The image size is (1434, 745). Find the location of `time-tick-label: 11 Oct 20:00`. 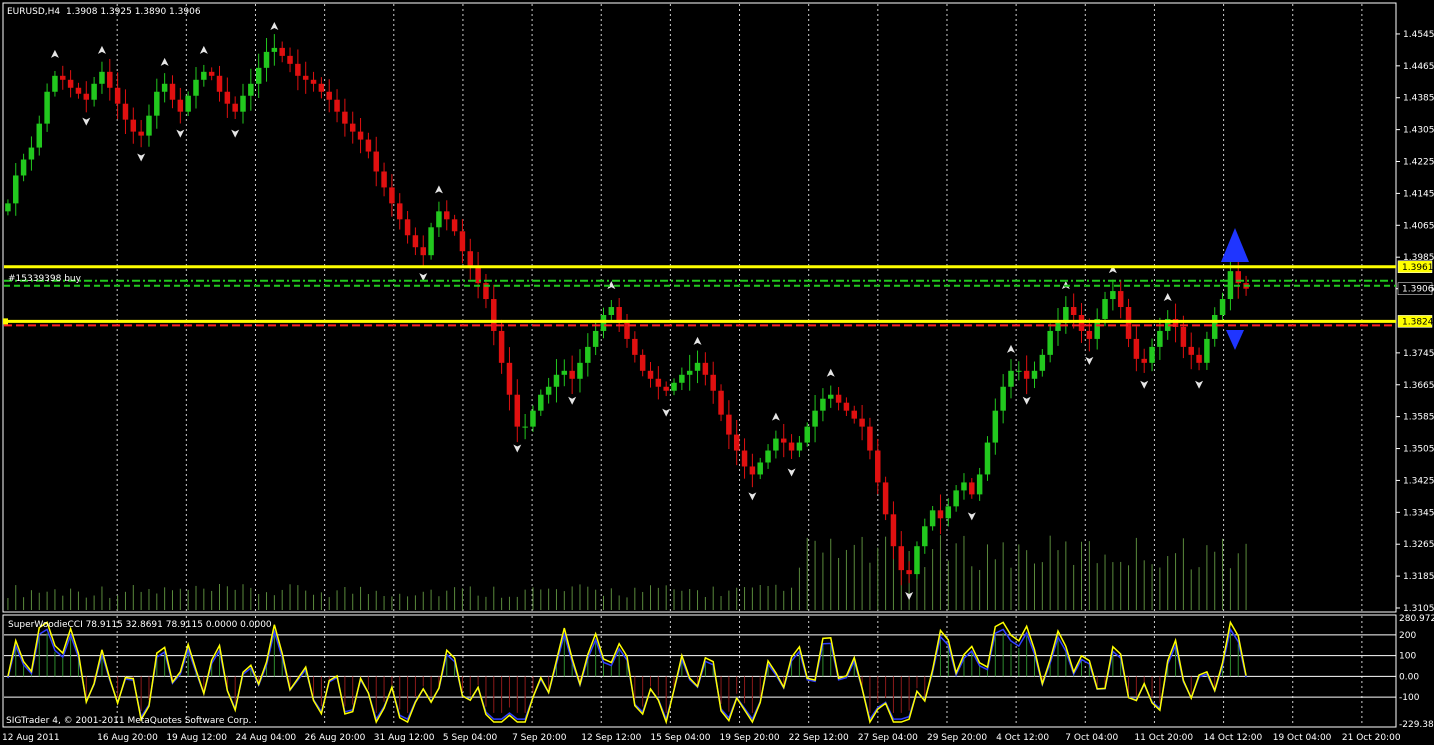

time-tick-label: 11 Oct 20:00 is located at coordinates (1163, 738).